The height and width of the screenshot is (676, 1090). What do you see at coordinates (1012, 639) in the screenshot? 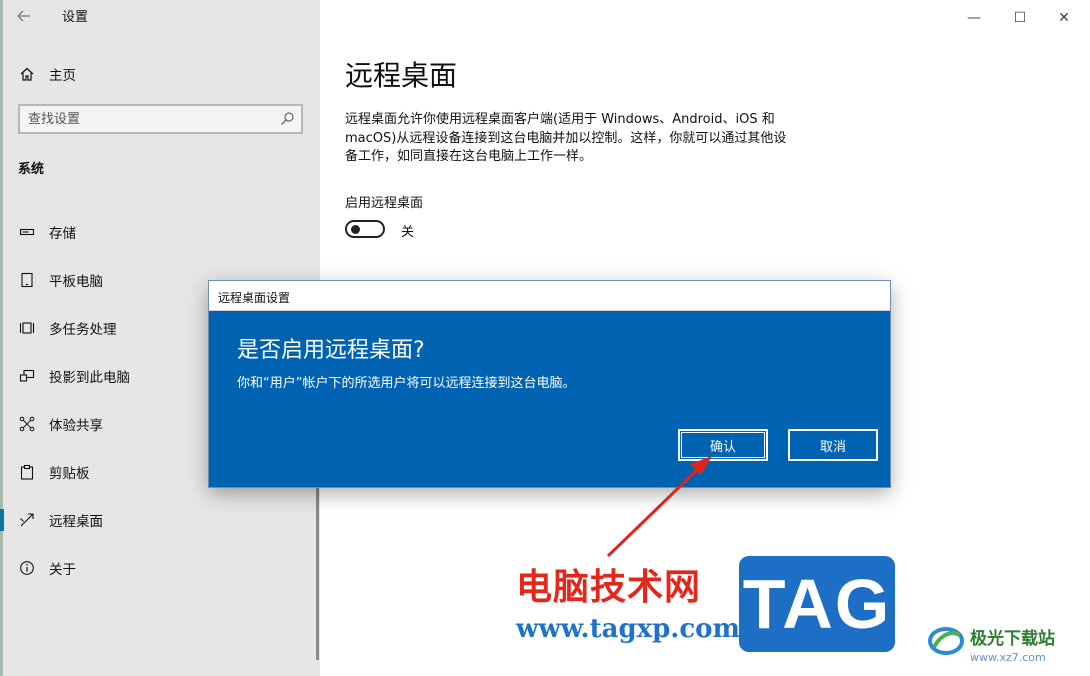
I see `watermark2-site-name: 极光下载站` at bounding box center [1012, 639].